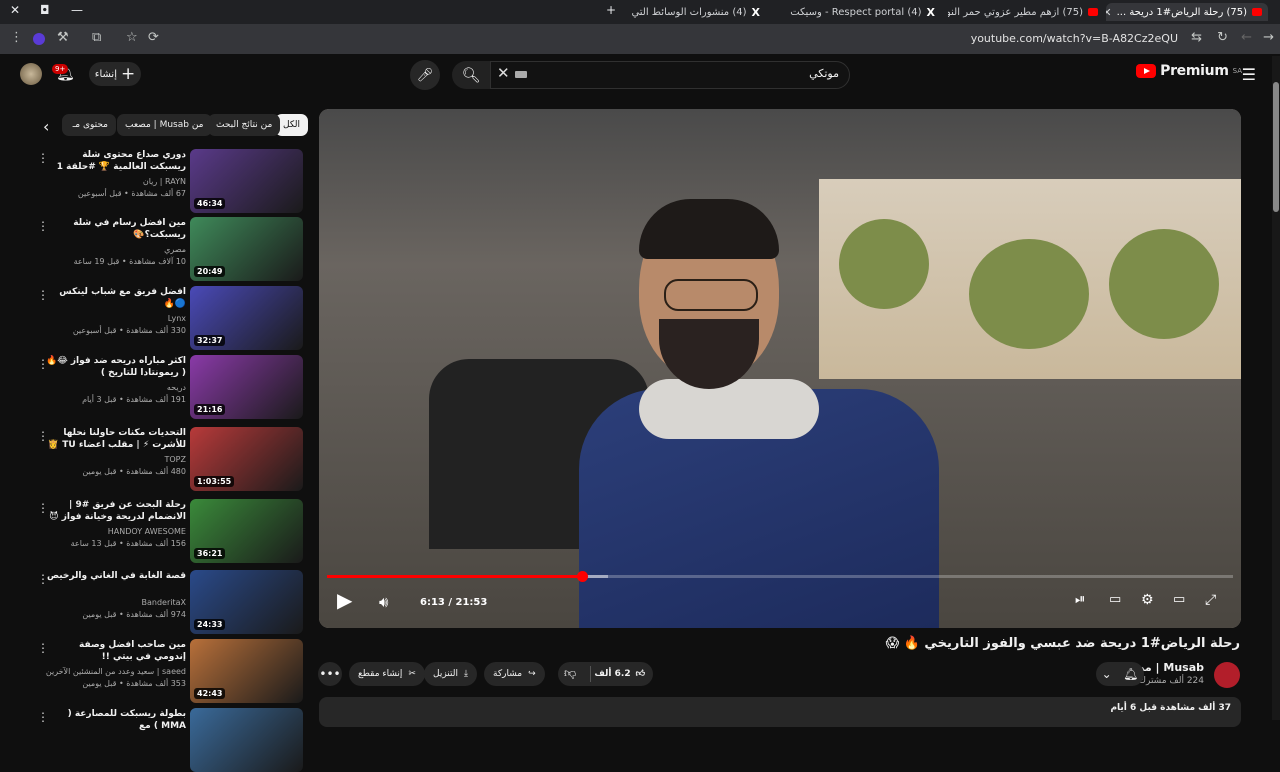 This screenshot has height=772, width=1280. I want to click on close-window-icon: ✕, so click(15, 10).